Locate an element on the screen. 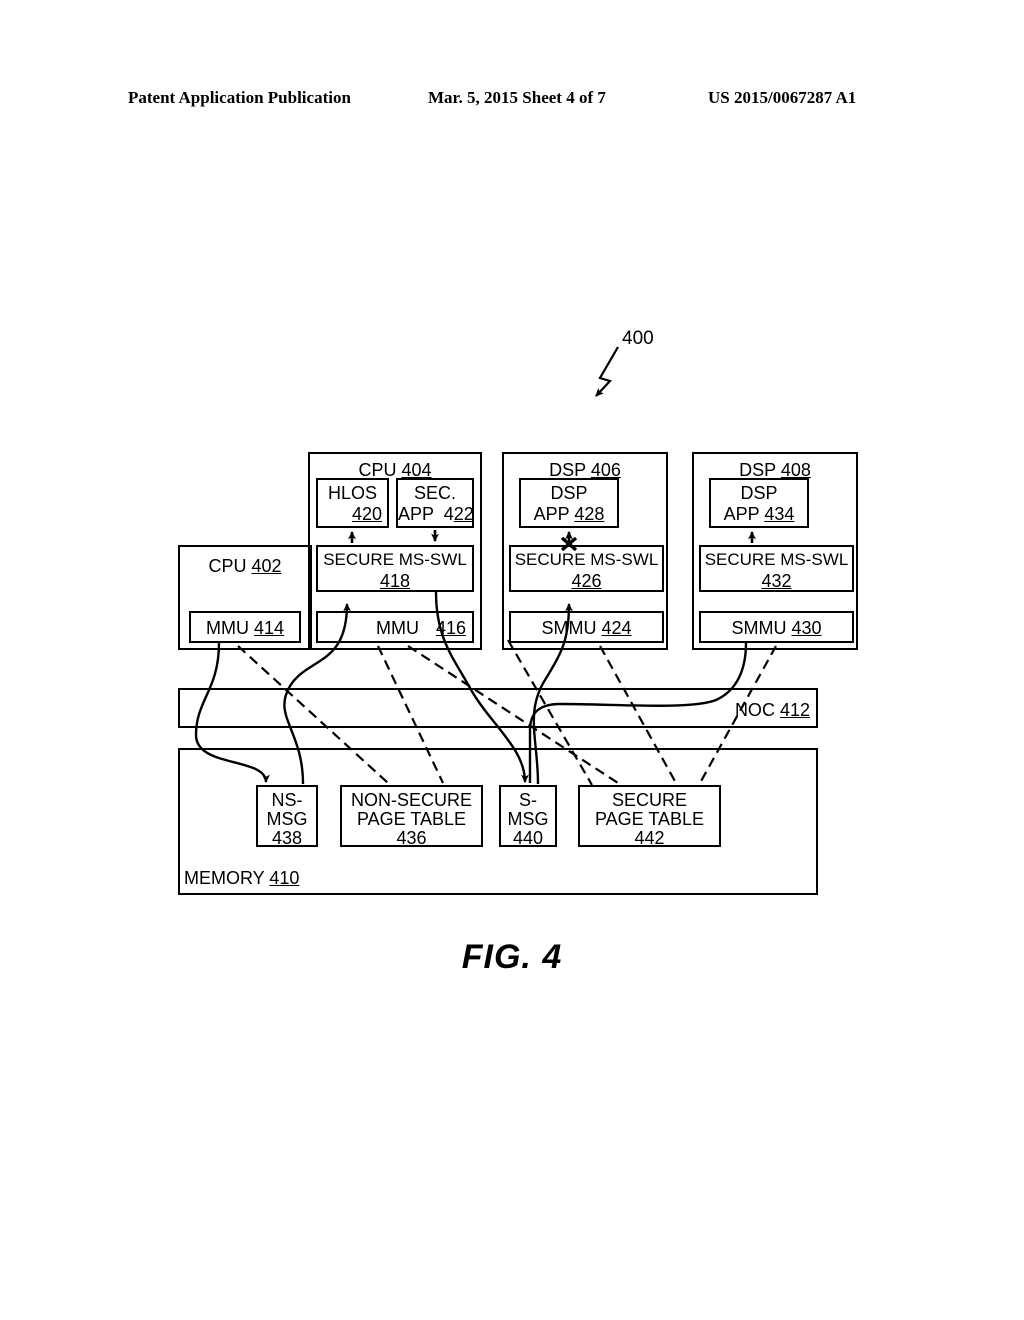  s-msg-440-ref: 440 is located at coordinates (528, 838).